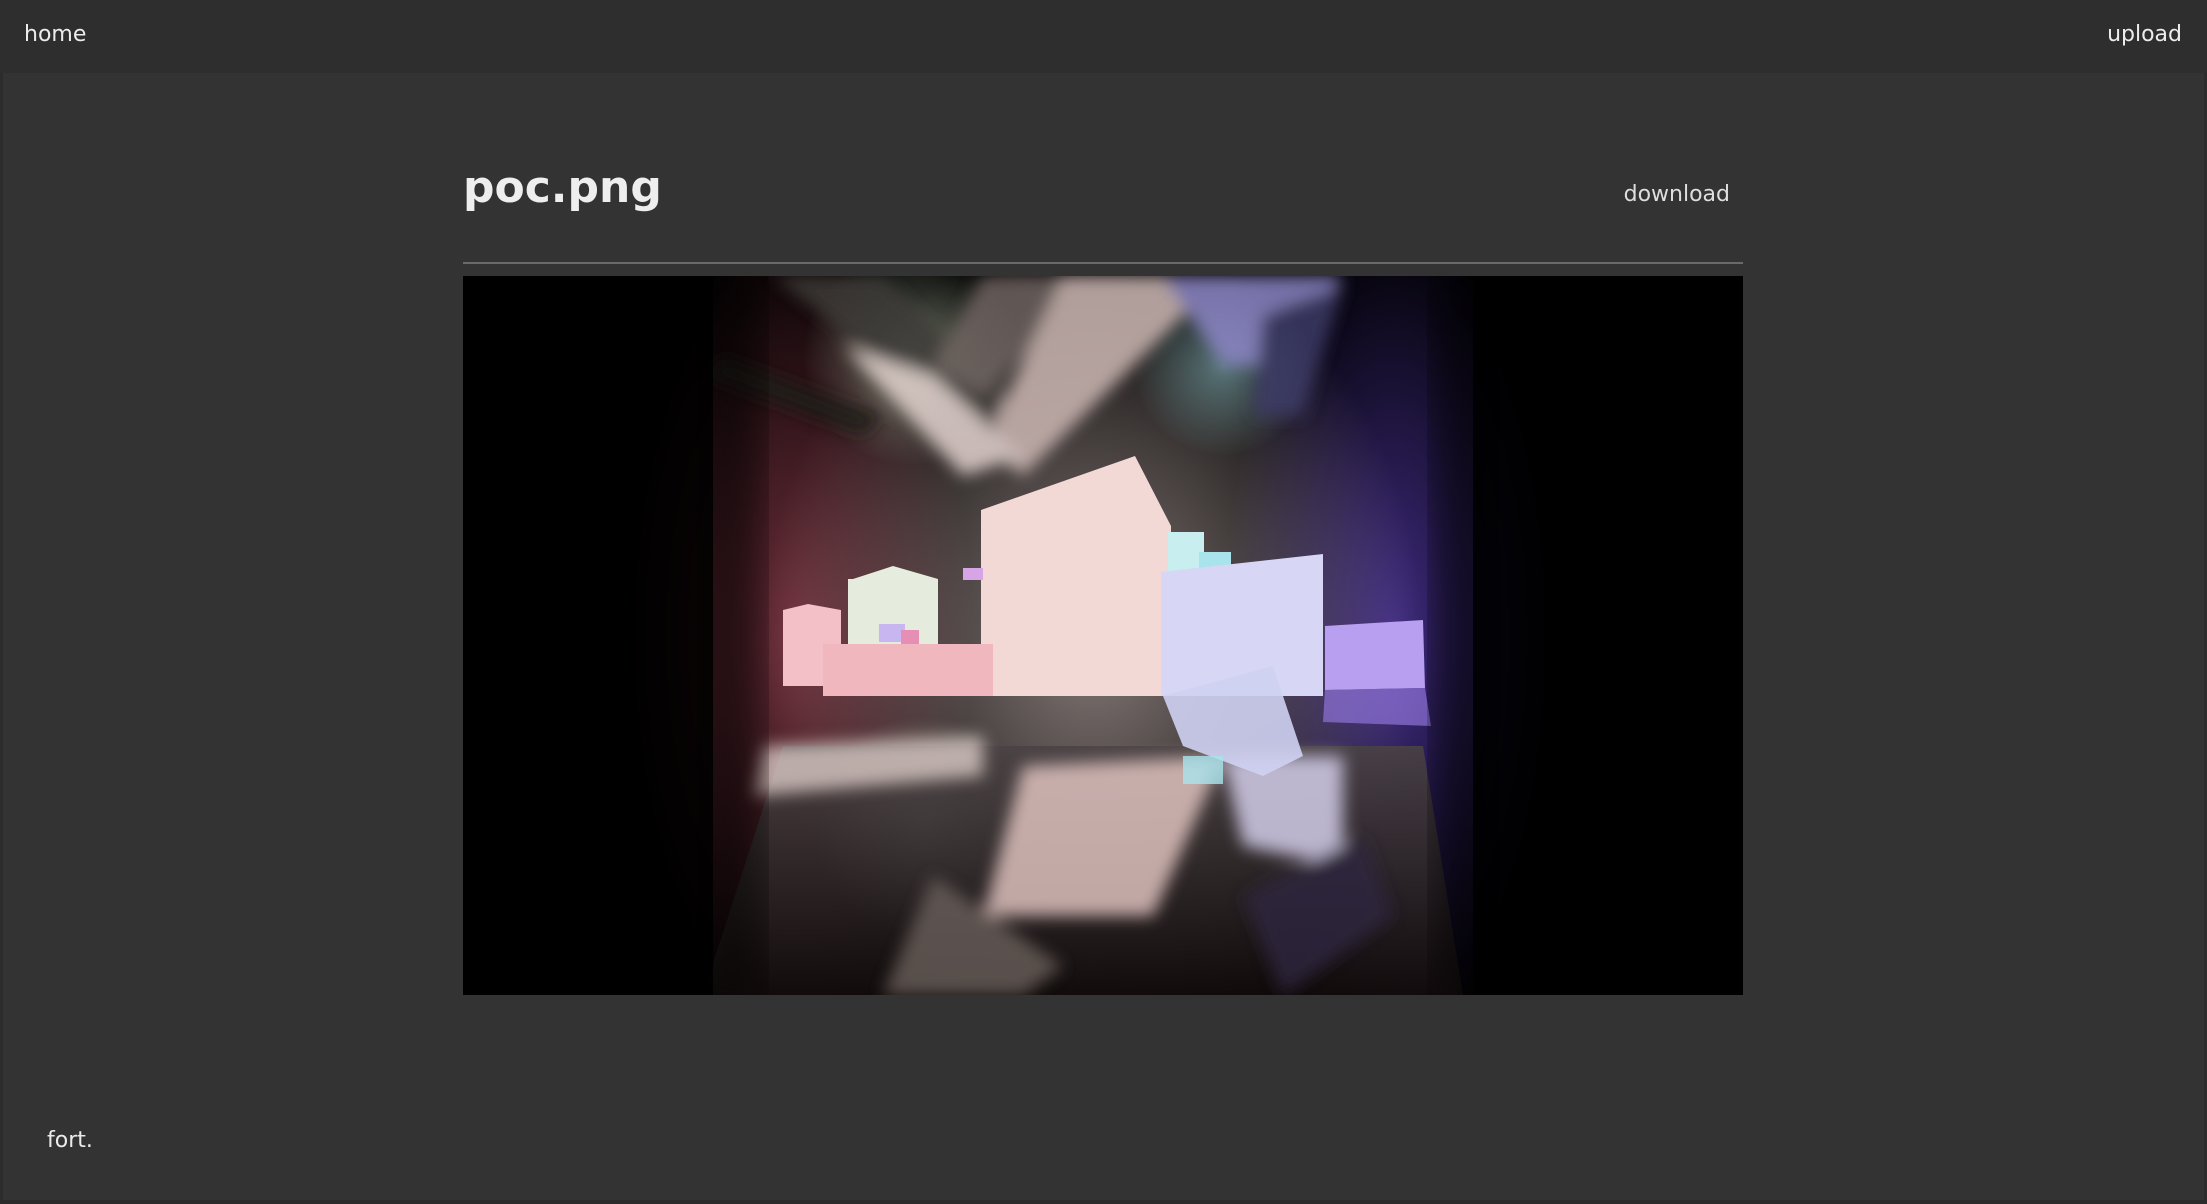 The width and height of the screenshot is (2207, 1204). I want to click on home-link: home, so click(55, 34).